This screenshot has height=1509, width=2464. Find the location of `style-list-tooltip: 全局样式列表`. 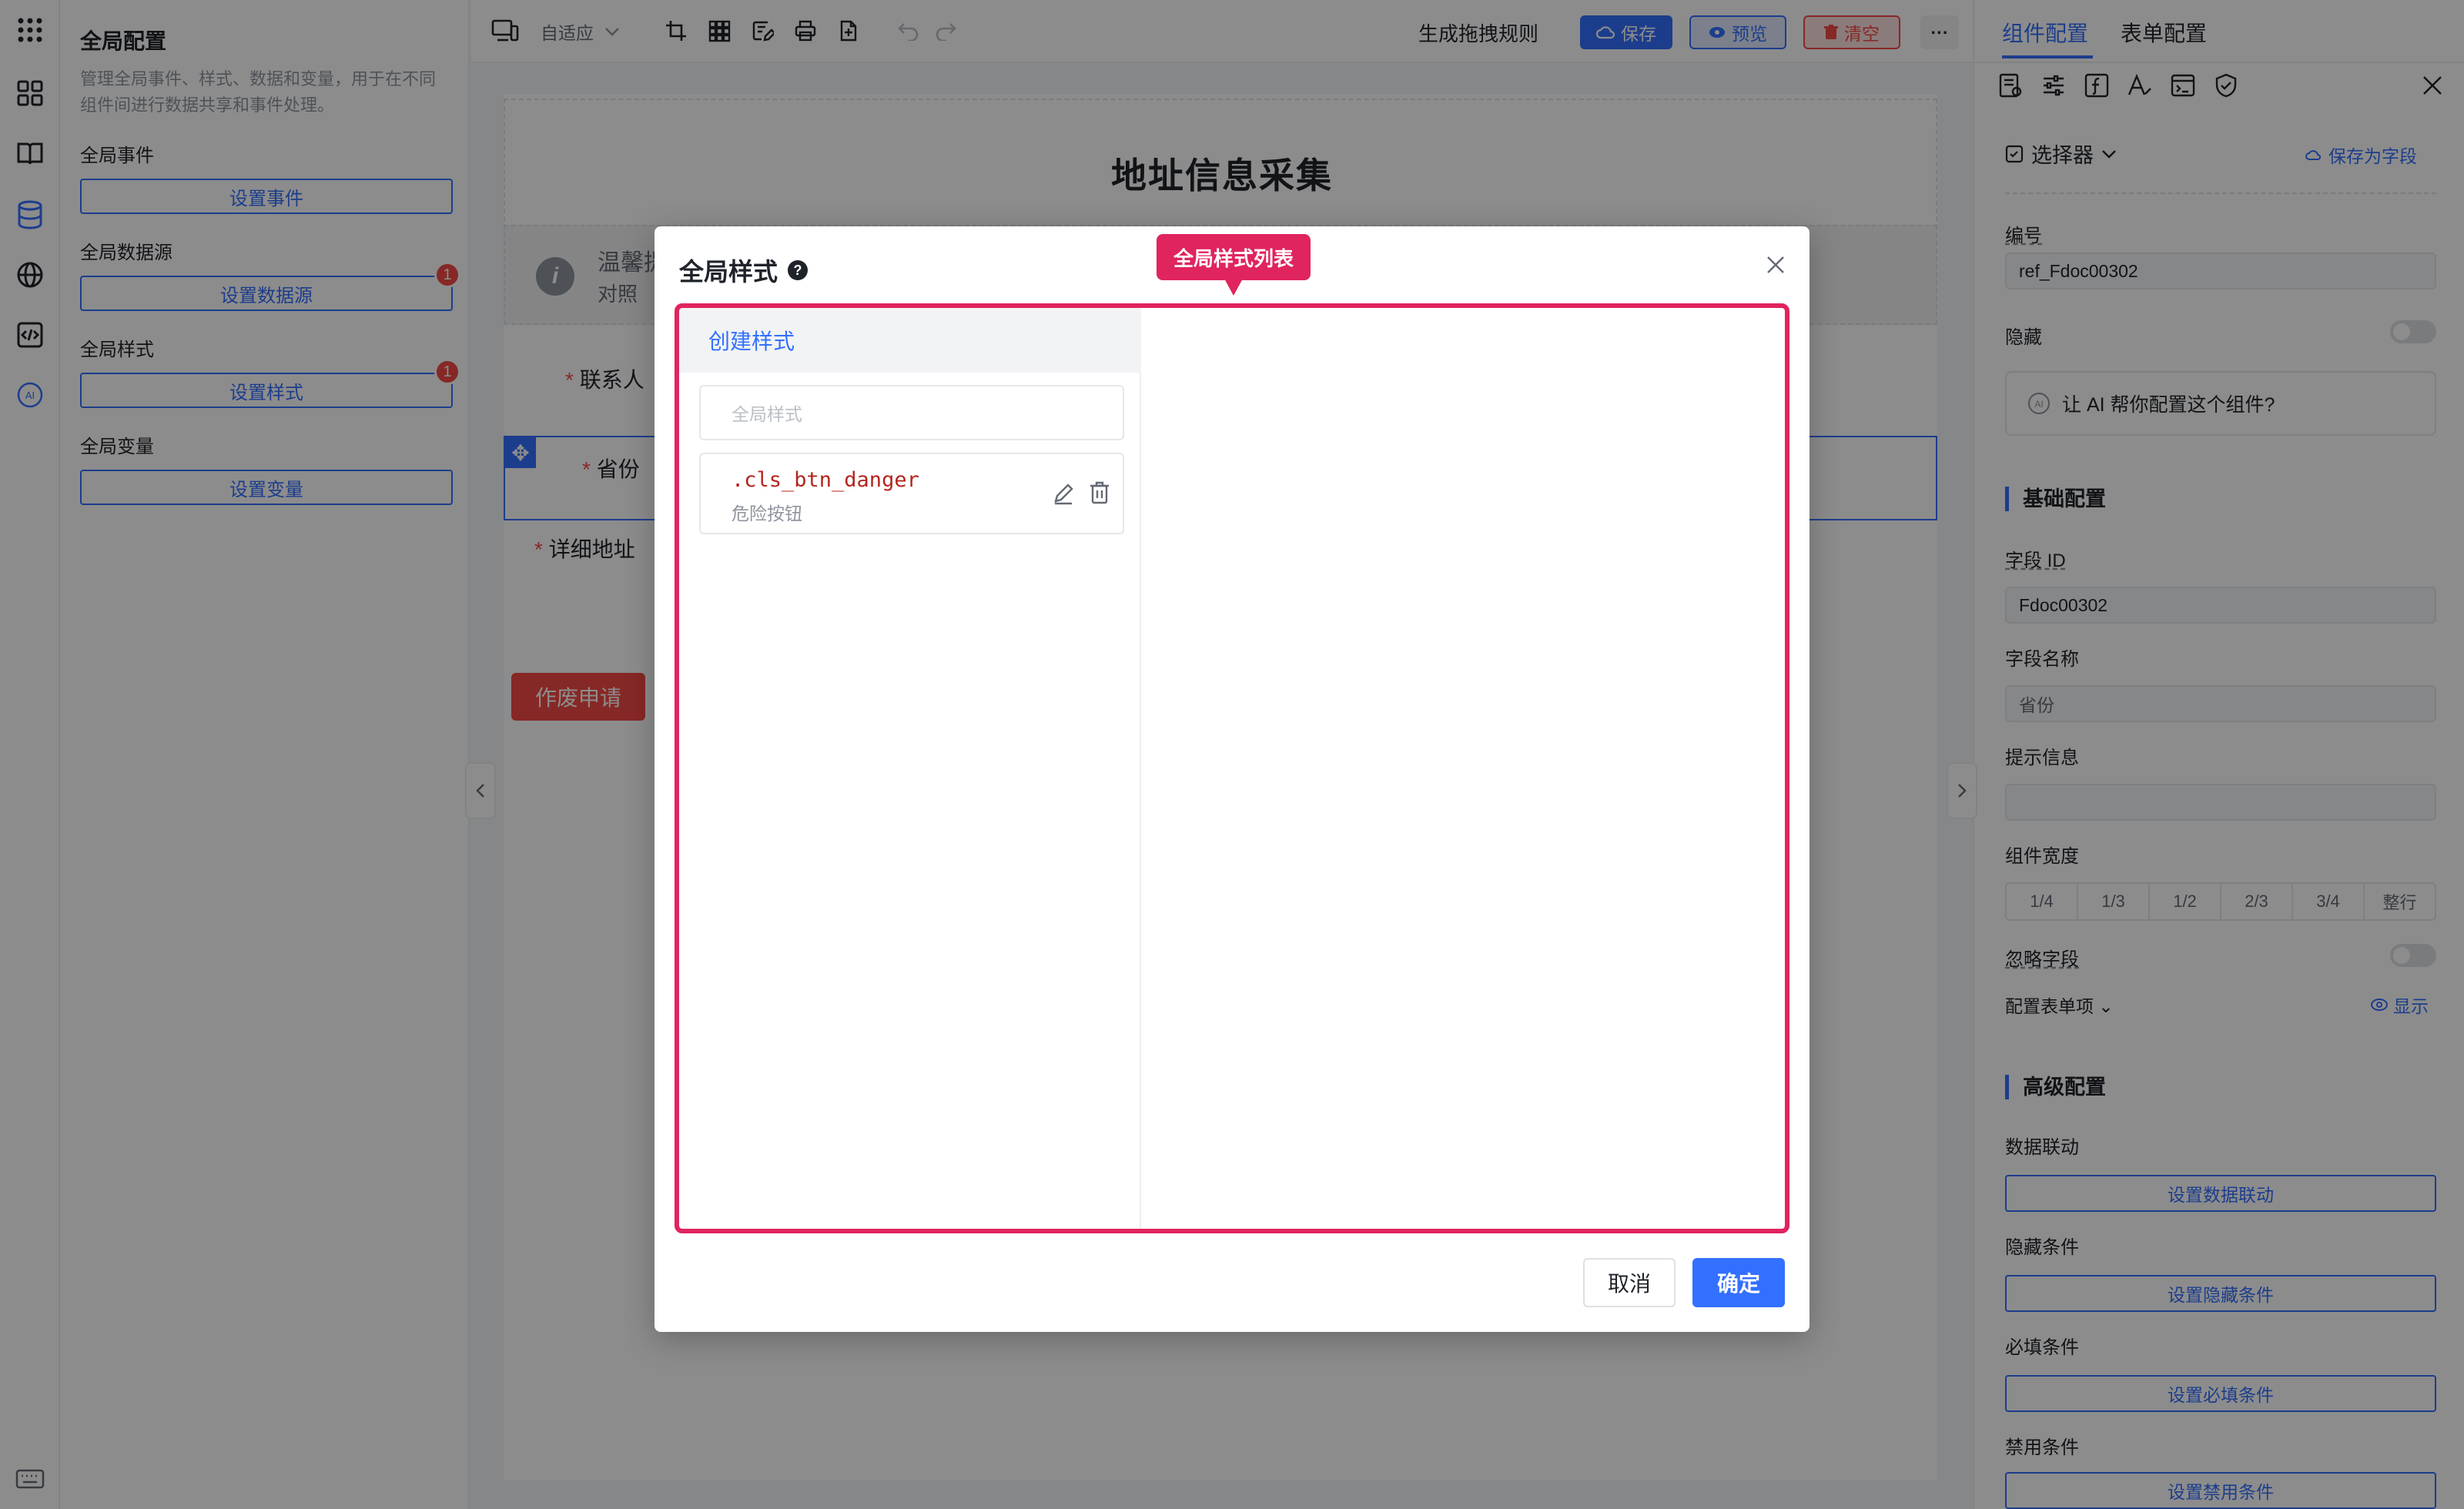

style-list-tooltip: 全局样式列表 is located at coordinates (1234, 265).